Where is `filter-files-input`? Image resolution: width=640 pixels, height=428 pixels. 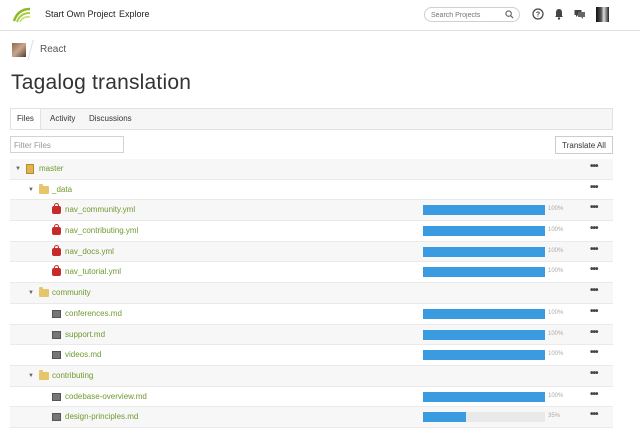
filter-files-input is located at coordinates (66, 145).